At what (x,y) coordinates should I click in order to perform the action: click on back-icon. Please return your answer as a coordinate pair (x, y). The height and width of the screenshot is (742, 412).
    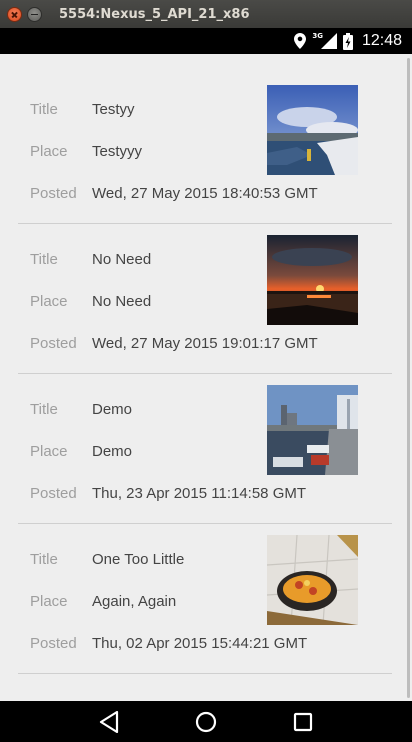
    Looking at the image, I should click on (109, 722).